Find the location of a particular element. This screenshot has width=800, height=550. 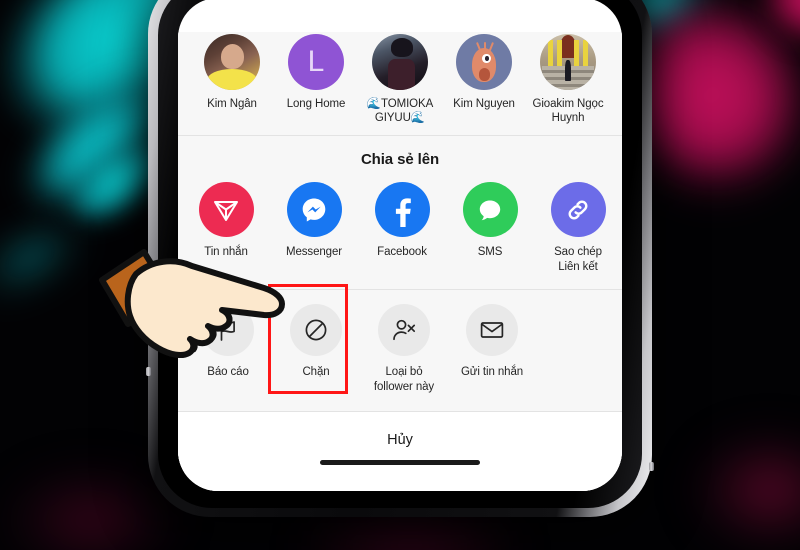

share-target-label: SMS is located at coordinates (490, 252).